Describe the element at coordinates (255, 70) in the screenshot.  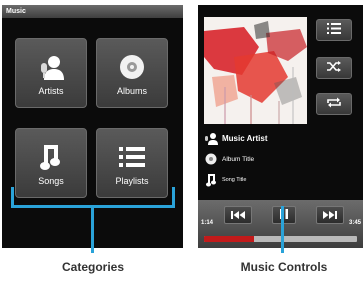
I see `album-art` at that location.